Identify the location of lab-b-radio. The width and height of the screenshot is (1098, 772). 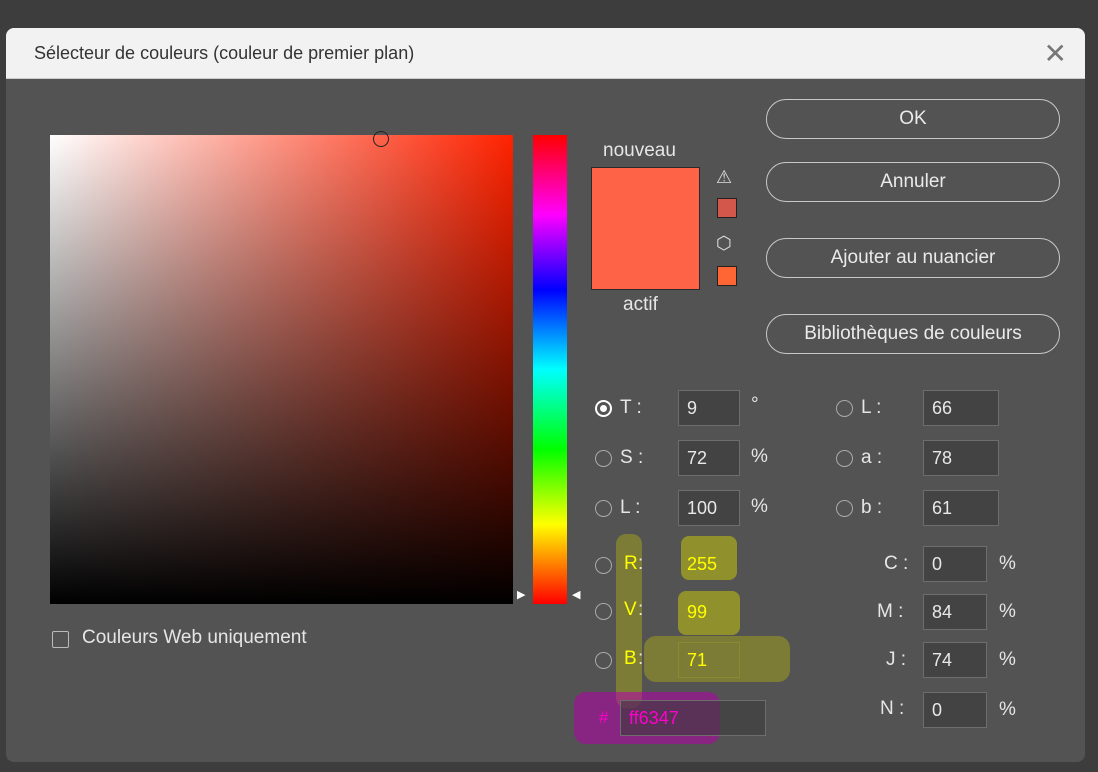
(844, 508).